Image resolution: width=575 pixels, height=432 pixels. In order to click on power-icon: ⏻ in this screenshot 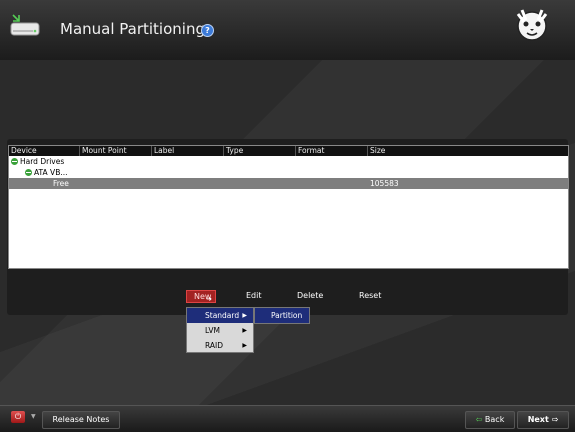, I will do `click(18, 417)`.